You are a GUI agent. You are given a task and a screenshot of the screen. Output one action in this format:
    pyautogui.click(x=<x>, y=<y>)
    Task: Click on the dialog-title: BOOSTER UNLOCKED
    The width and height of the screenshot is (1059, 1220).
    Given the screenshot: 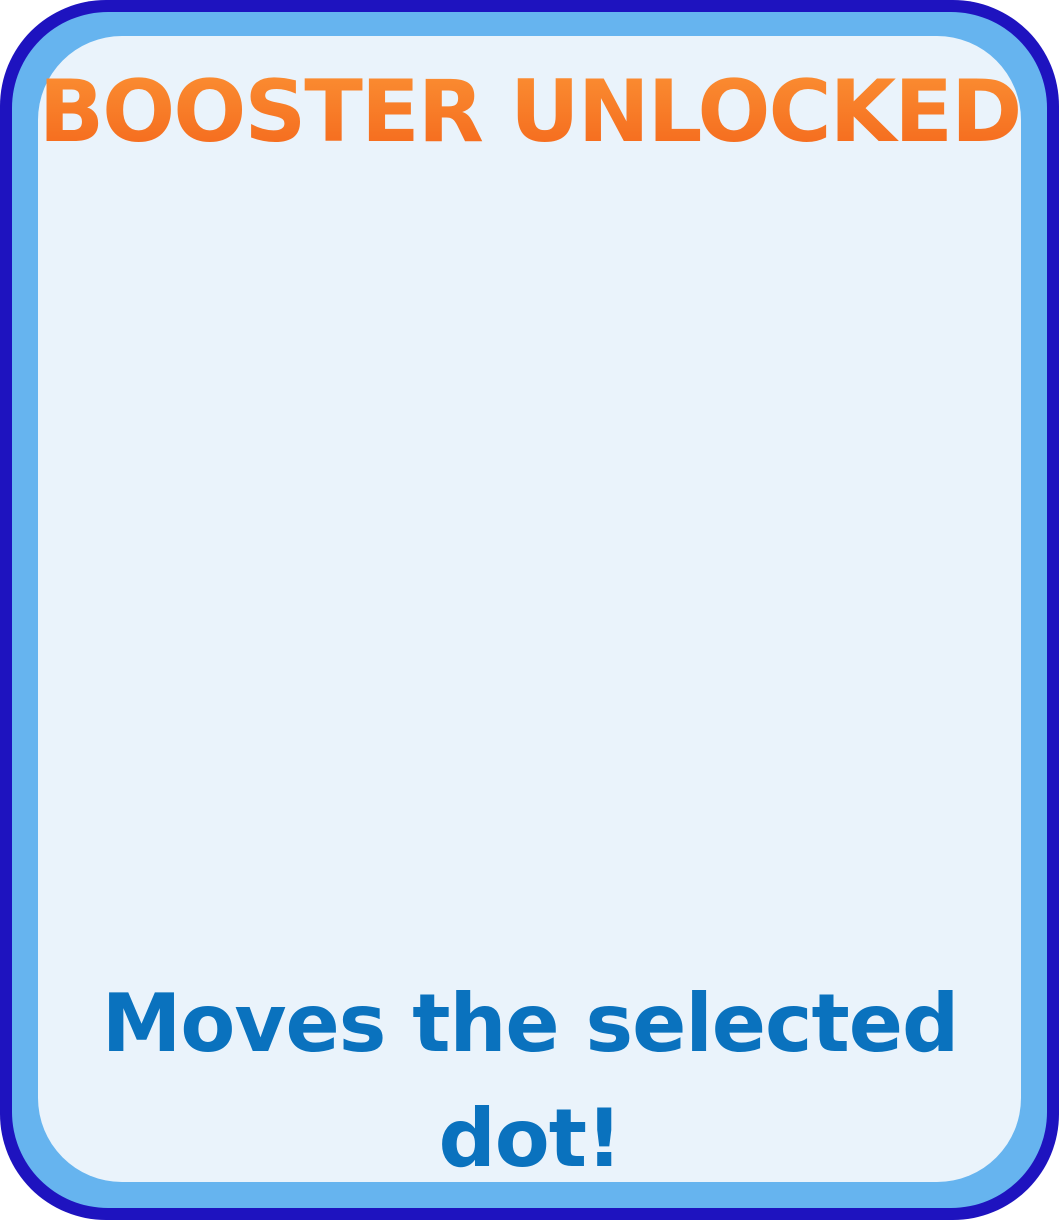 What is the action you would take?
    pyautogui.click(x=529, y=112)
    